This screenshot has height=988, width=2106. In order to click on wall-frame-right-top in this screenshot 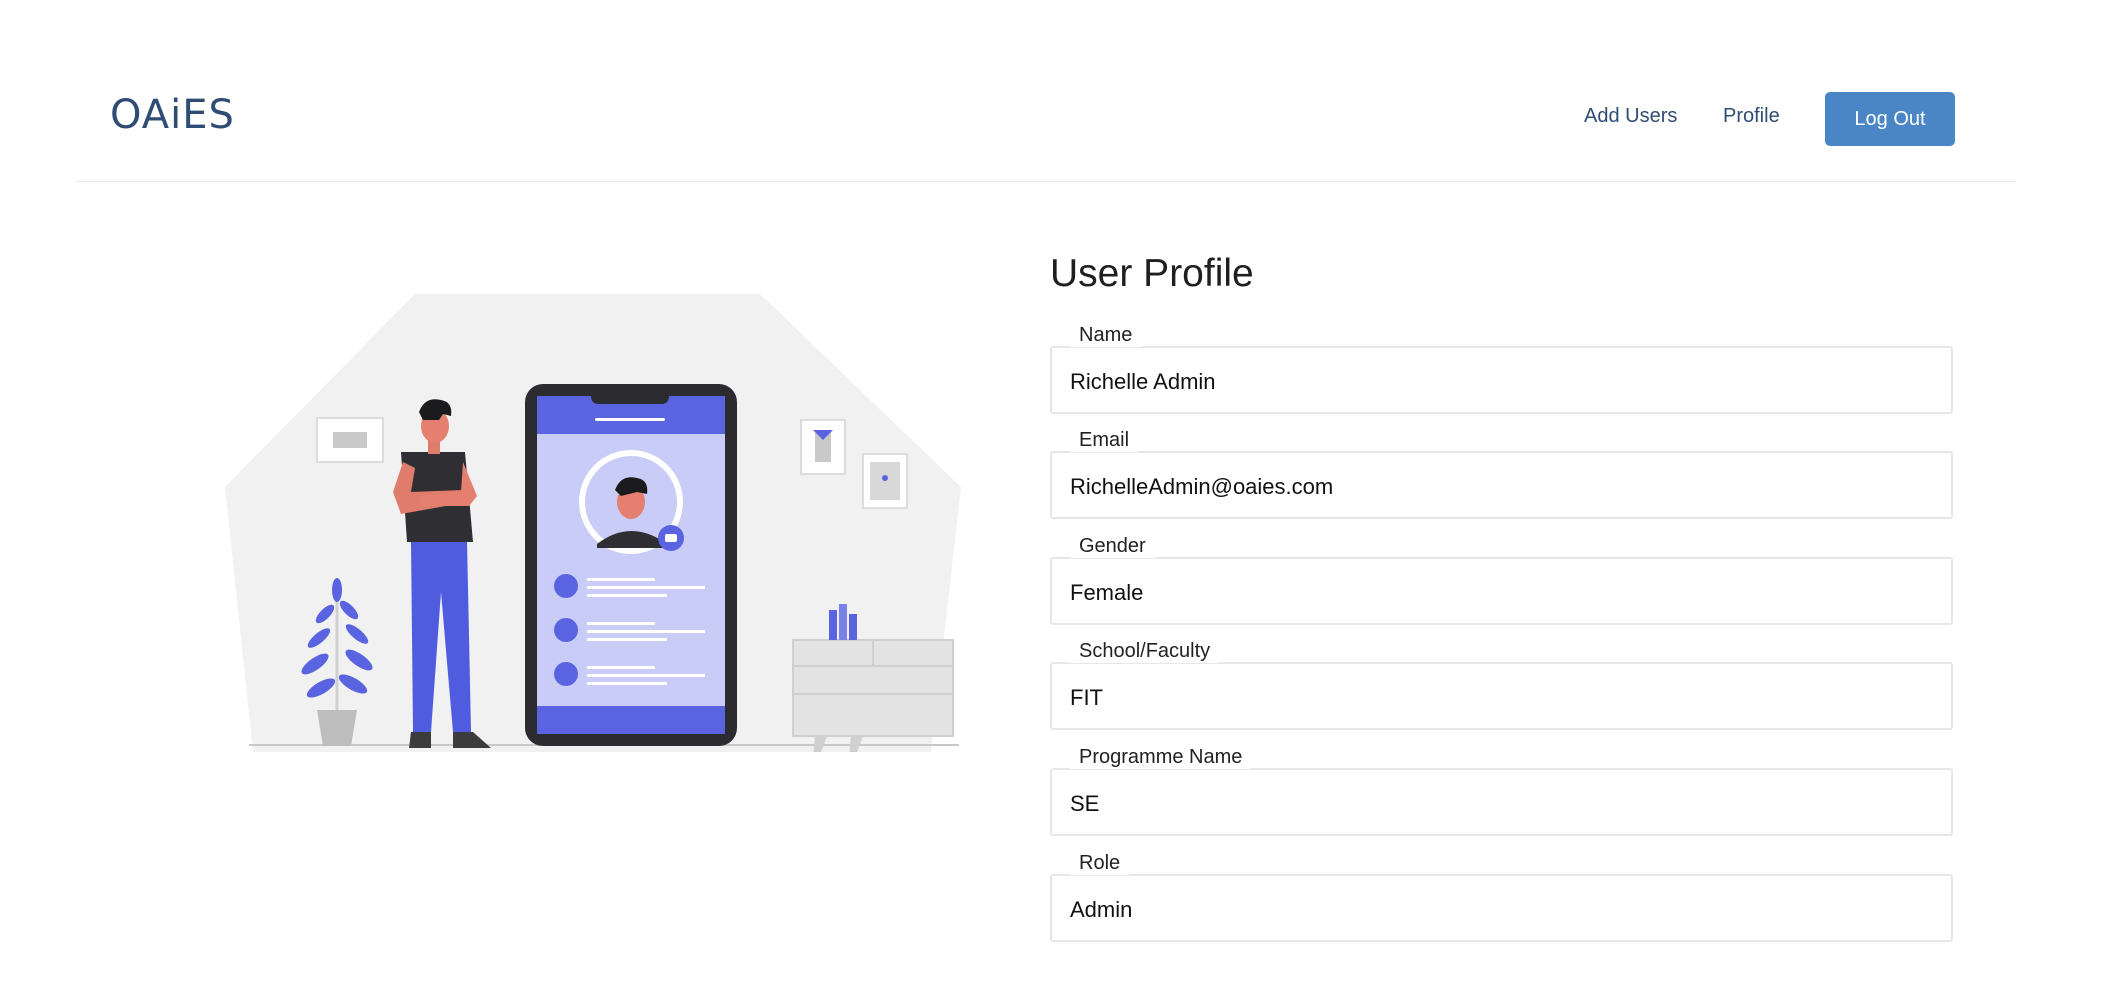, I will do `click(823, 447)`.